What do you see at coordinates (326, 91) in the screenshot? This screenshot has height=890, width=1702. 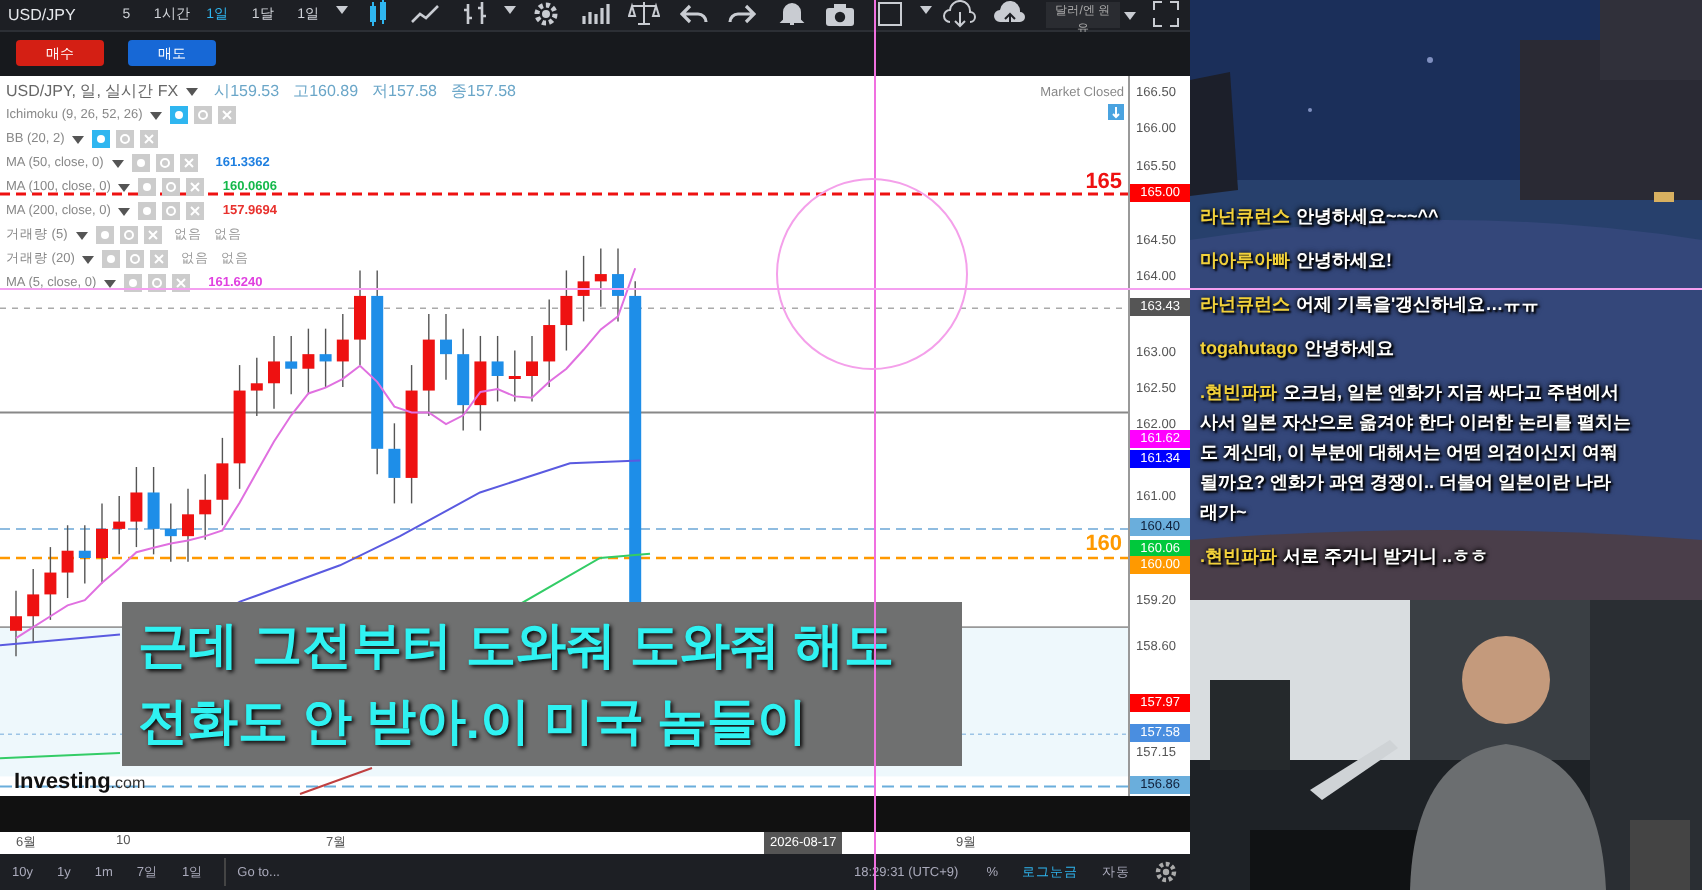 I see `price-value: 고160.89` at bounding box center [326, 91].